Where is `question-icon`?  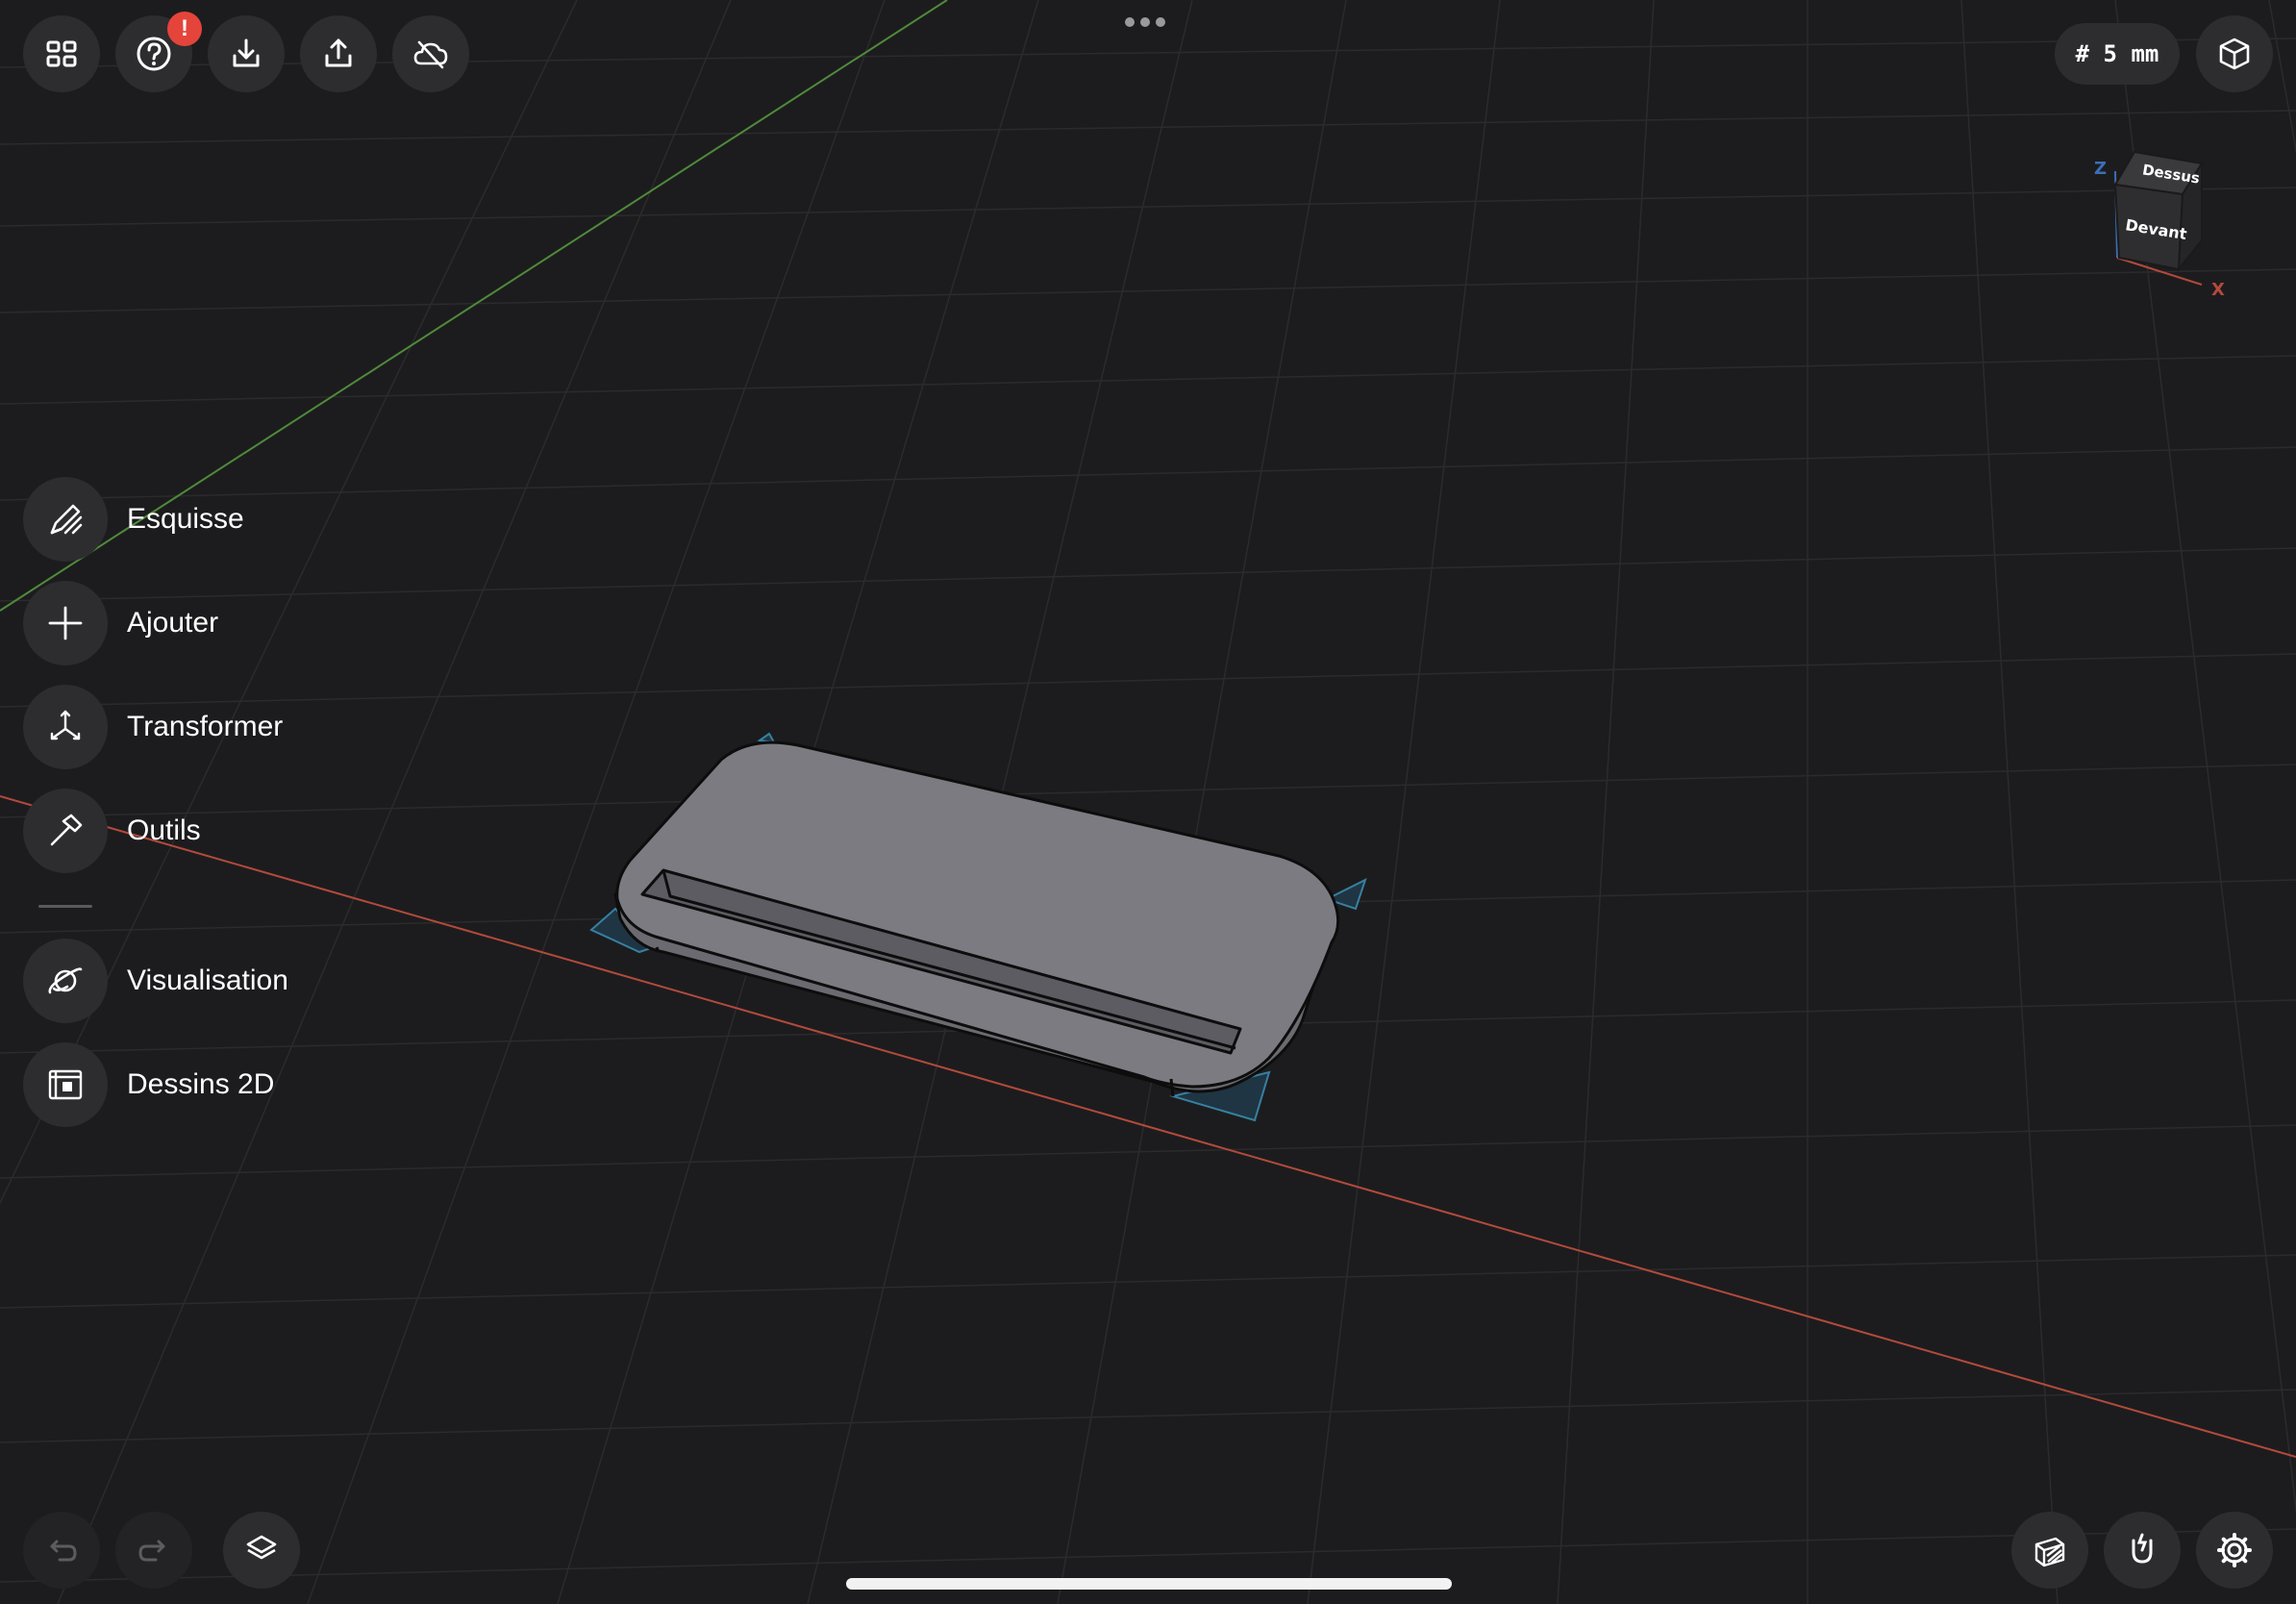 question-icon is located at coordinates (154, 54).